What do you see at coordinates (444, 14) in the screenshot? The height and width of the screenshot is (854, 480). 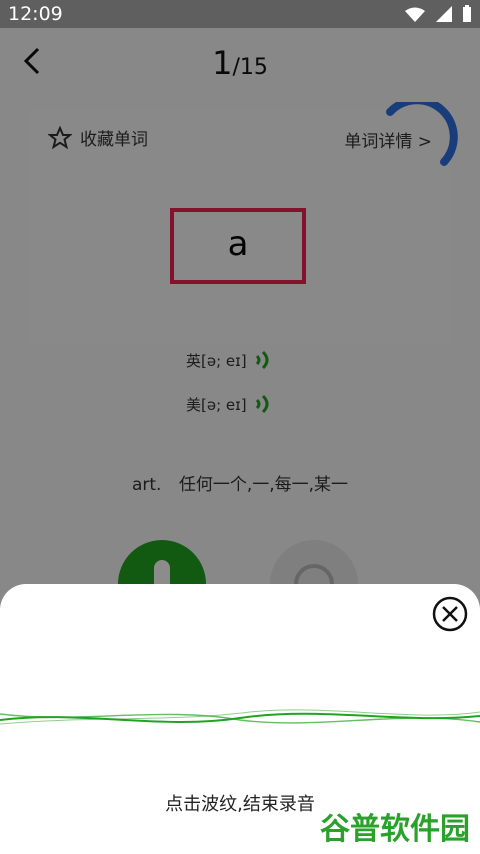 I see `signal-icon` at bounding box center [444, 14].